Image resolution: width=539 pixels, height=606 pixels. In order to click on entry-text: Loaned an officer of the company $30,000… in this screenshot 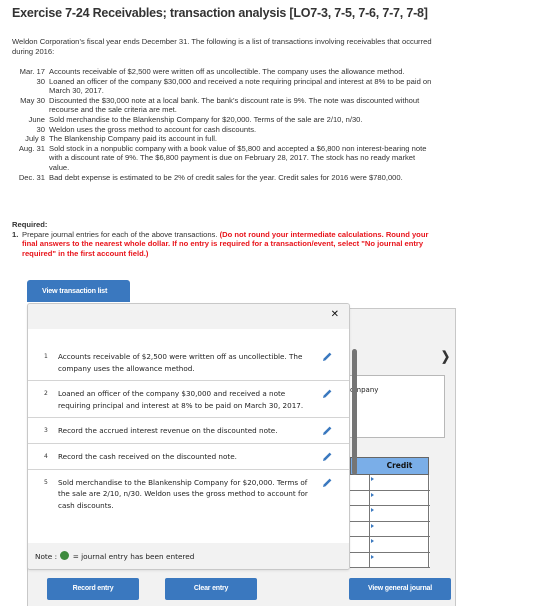, I will do `click(181, 399)`.